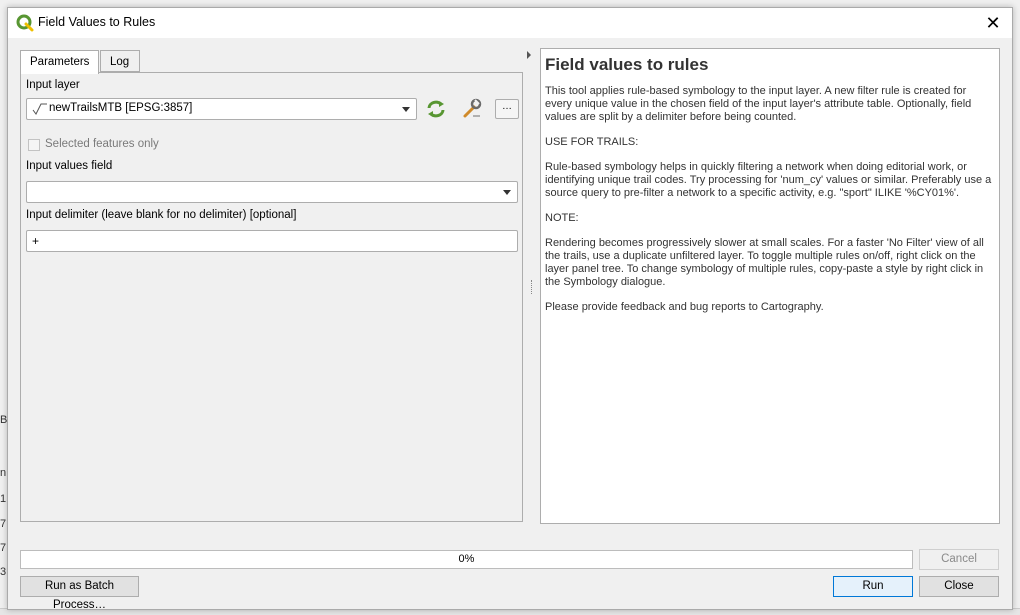 The image size is (1020, 615). Describe the element at coordinates (53, 85) in the screenshot. I see `input-layer-label: Input layer` at that location.